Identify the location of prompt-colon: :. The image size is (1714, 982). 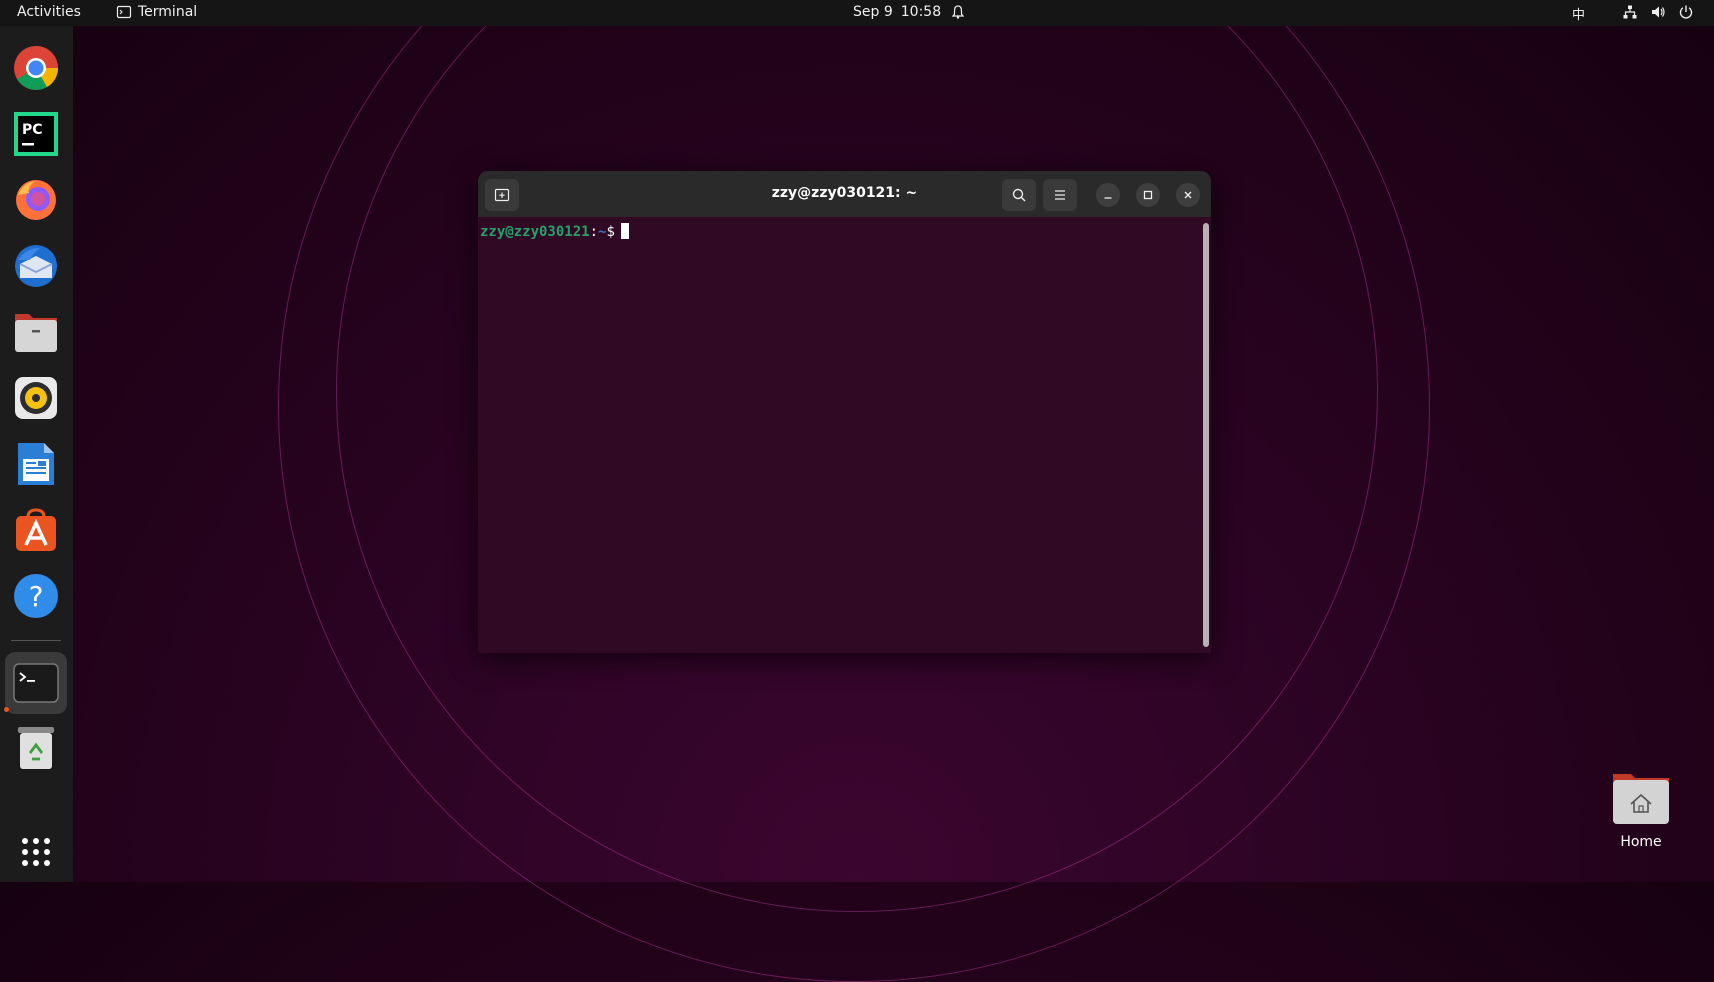
(594, 232).